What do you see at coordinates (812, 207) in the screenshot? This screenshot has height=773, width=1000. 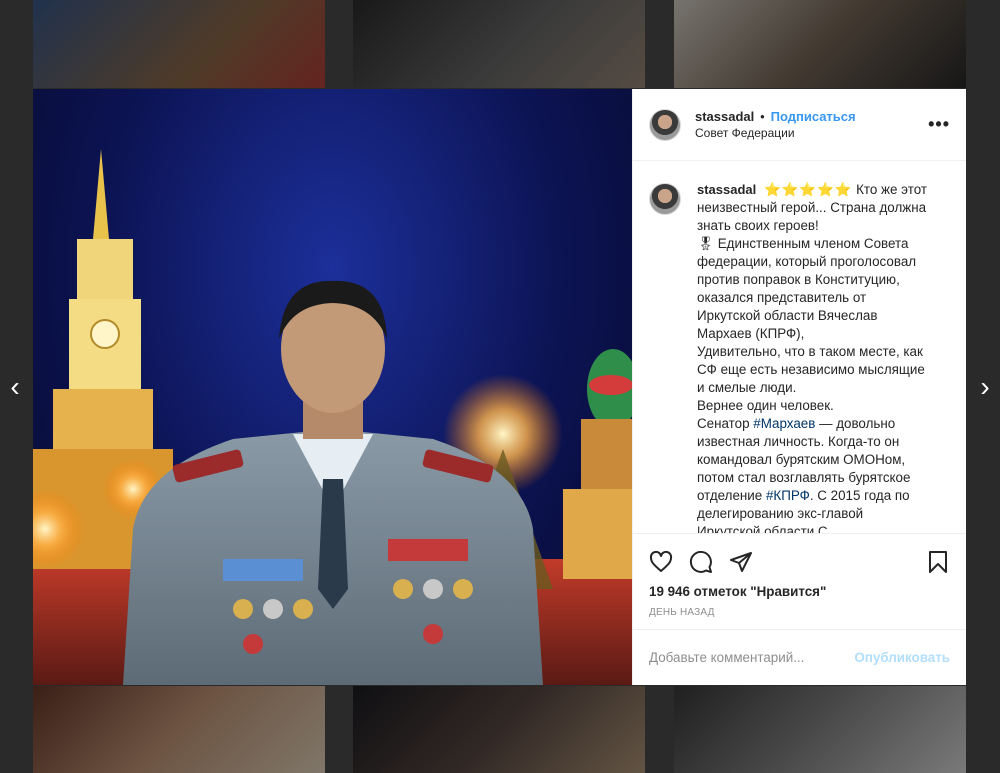 I see `caption-line: неизвестный герой... Страна должна` at bounding box center [812, 207].